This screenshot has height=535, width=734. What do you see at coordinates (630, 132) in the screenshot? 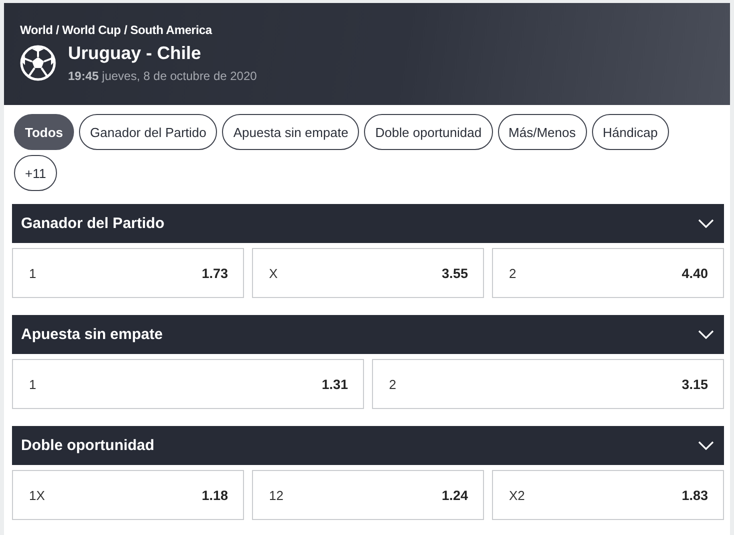
I see `filter-chip: Hándicap` at bounding box center [630, 132].